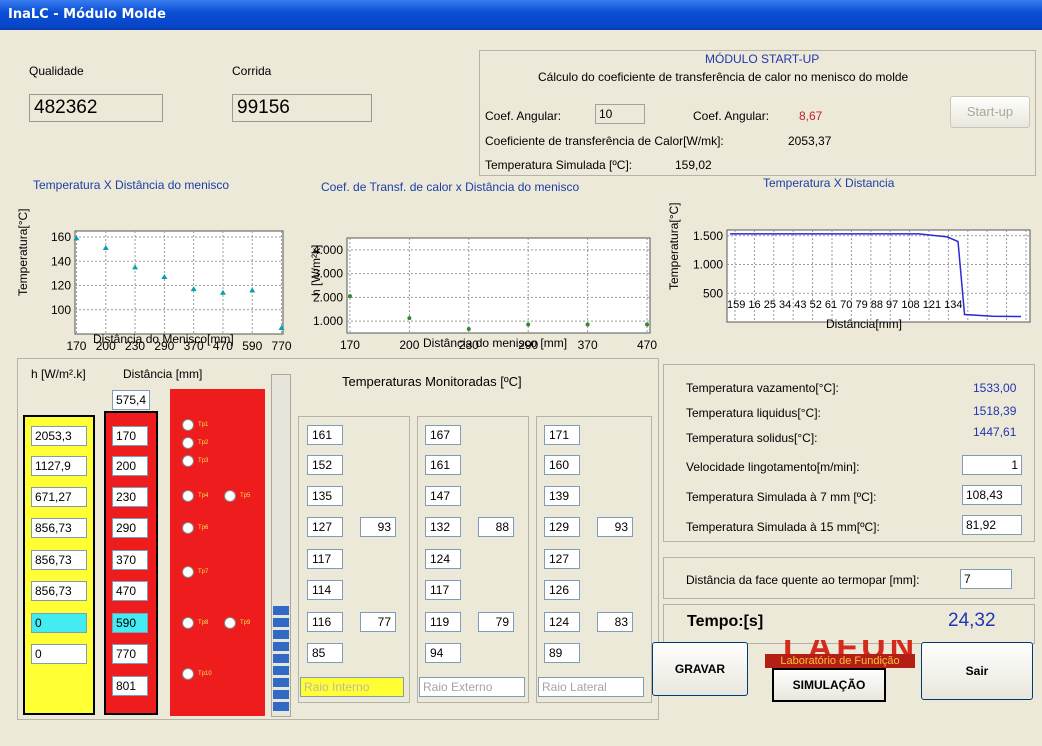 Image resolution: width=1042 pixels, height=746 pixels. What do you see at coordinates (559, 165) in the screenshot?
I see `temp-sim-label: Temperatura Simulada [ºC]:` at bounding box center [559, 165].